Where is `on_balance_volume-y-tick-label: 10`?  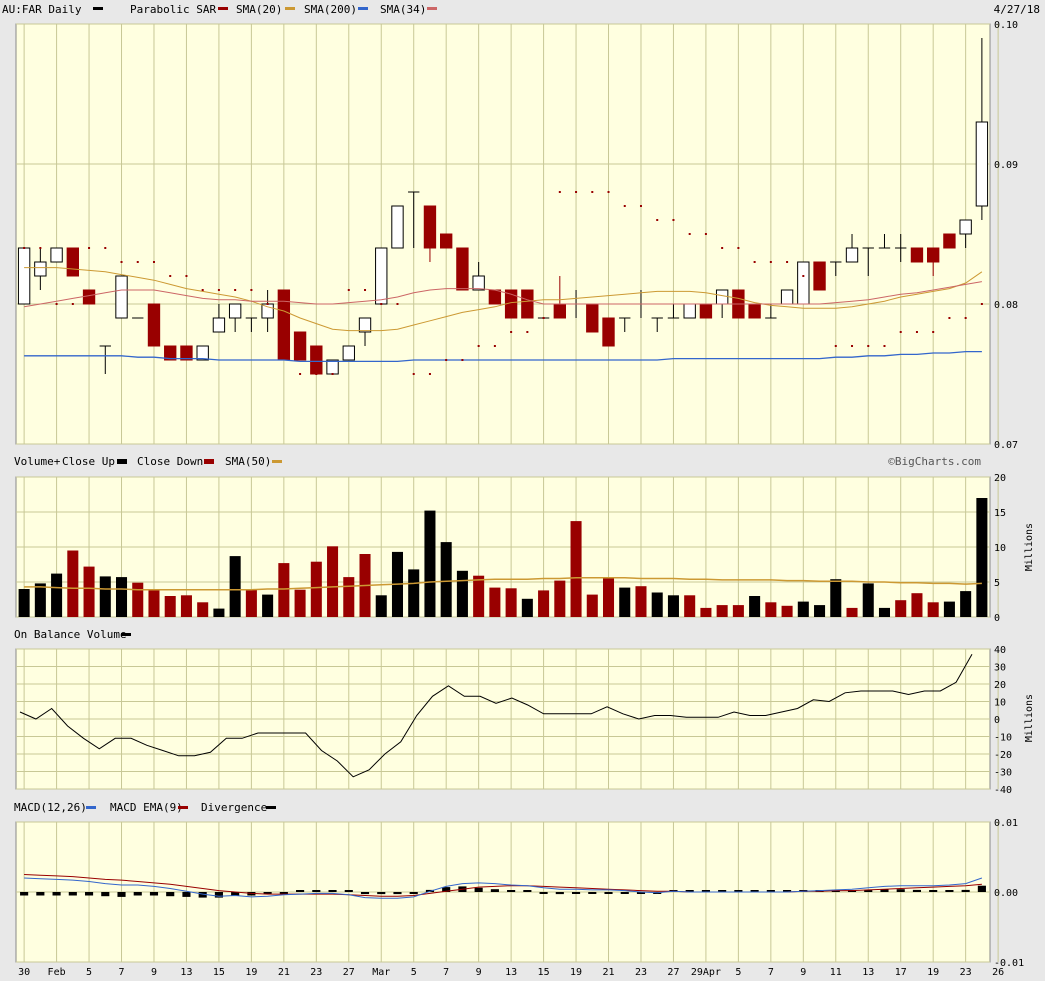
on_balance_volume-y-tick-label: 10 is located at coordinates (1000, 703).